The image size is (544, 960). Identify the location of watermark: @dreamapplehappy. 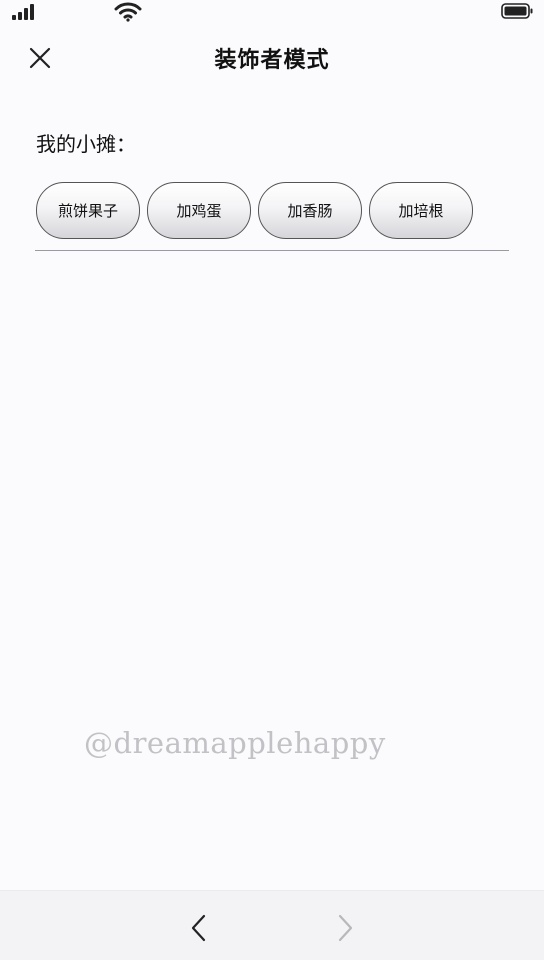
(235, 743).